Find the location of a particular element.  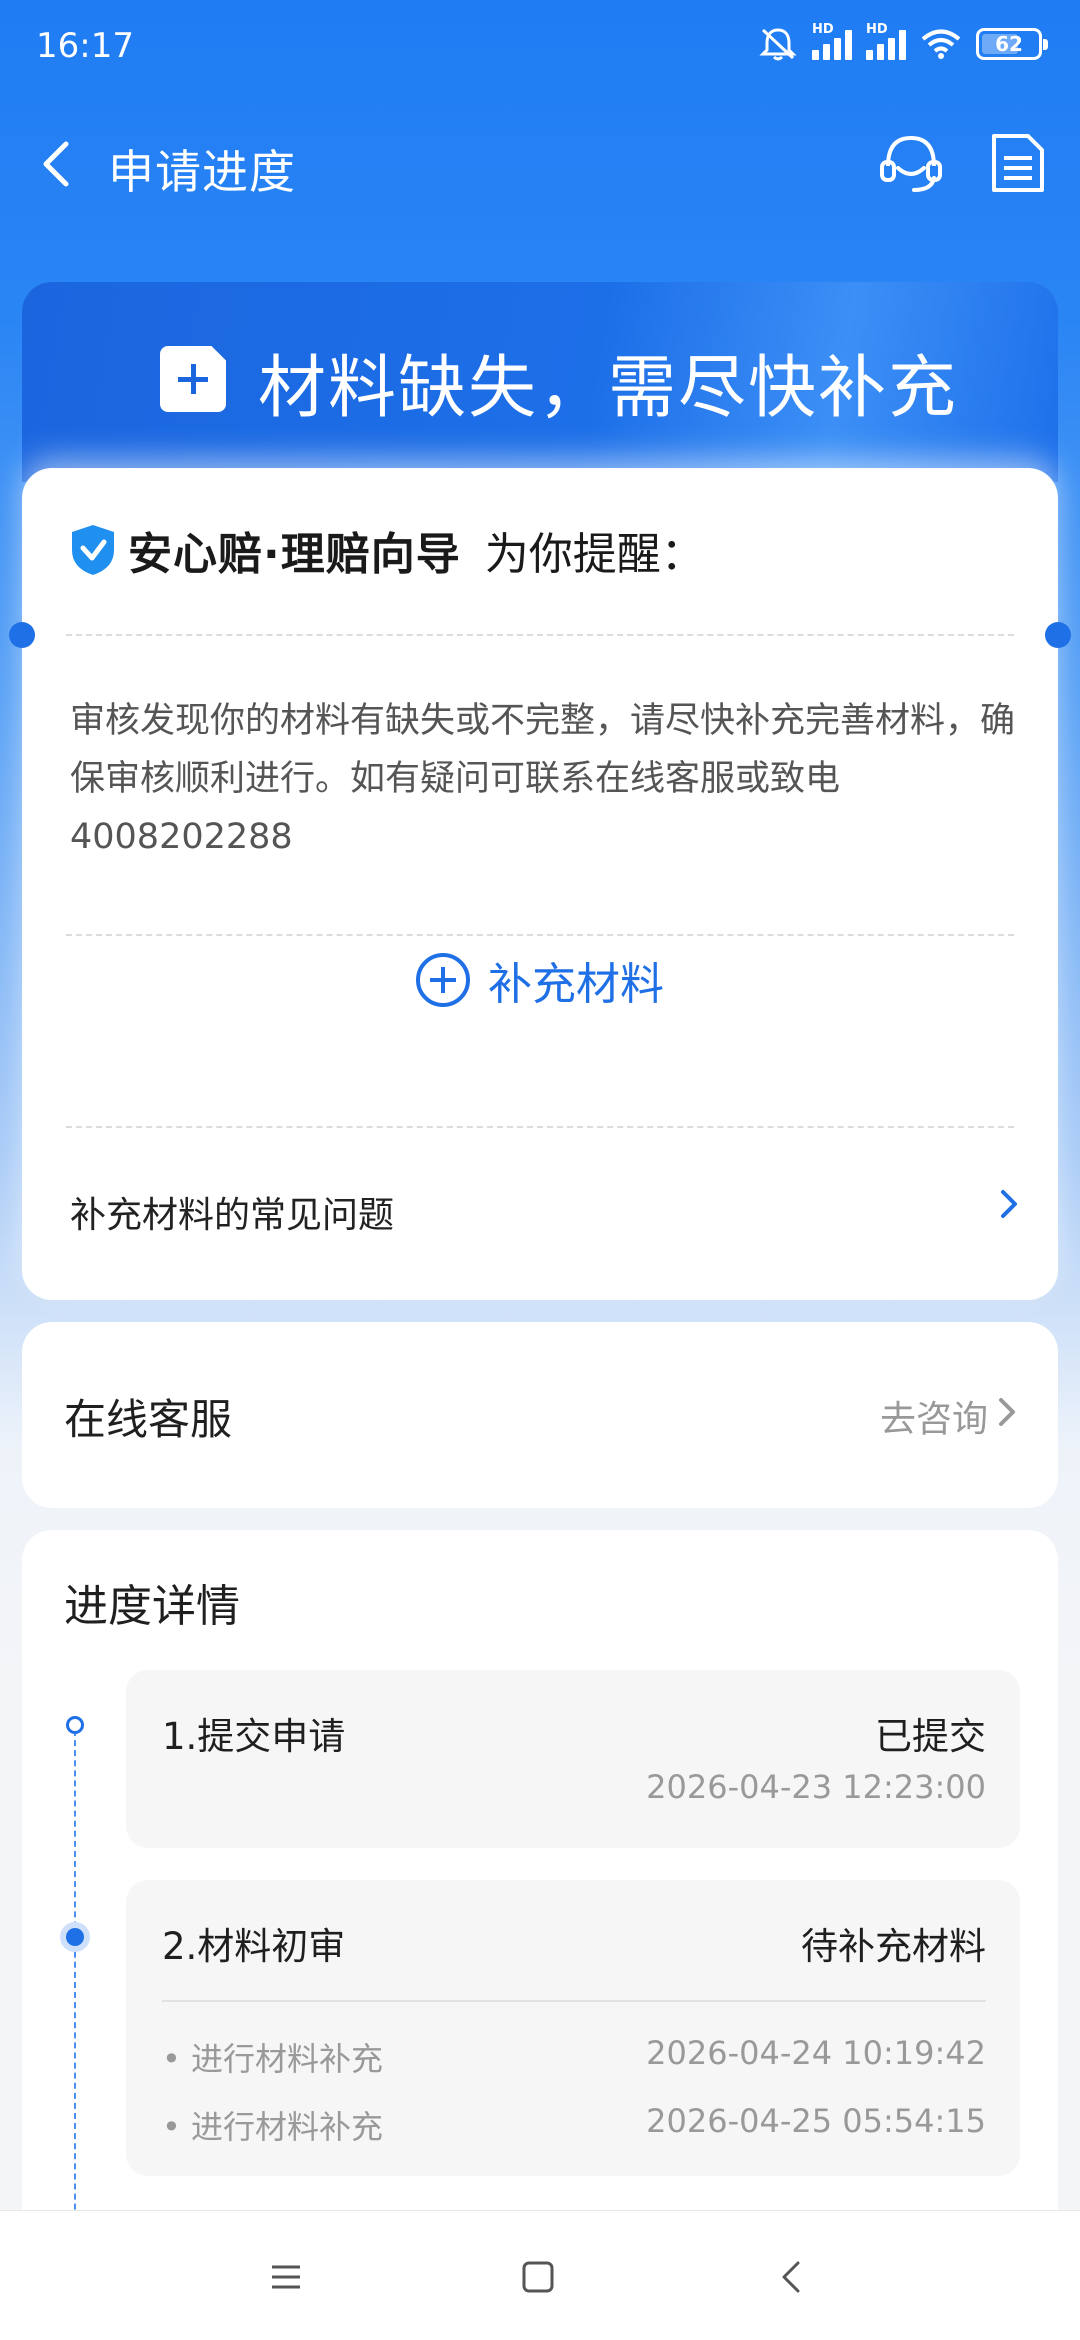

supplement-label: 补充材料 is located at coordinates (576, 984).